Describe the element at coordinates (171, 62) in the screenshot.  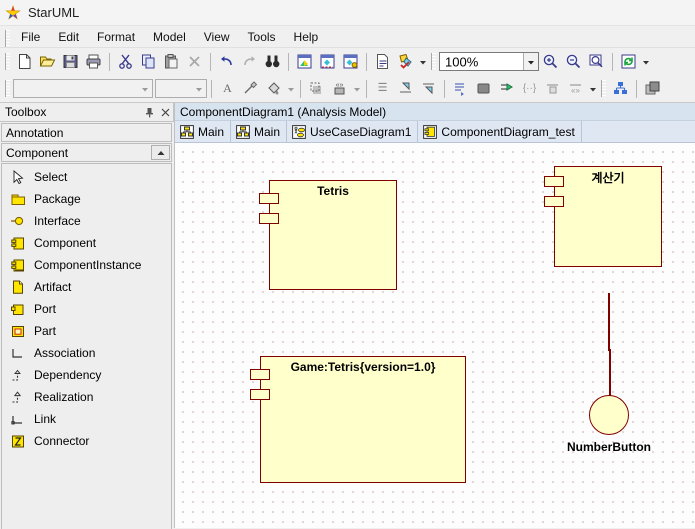
I see `paste-icon` at that location.